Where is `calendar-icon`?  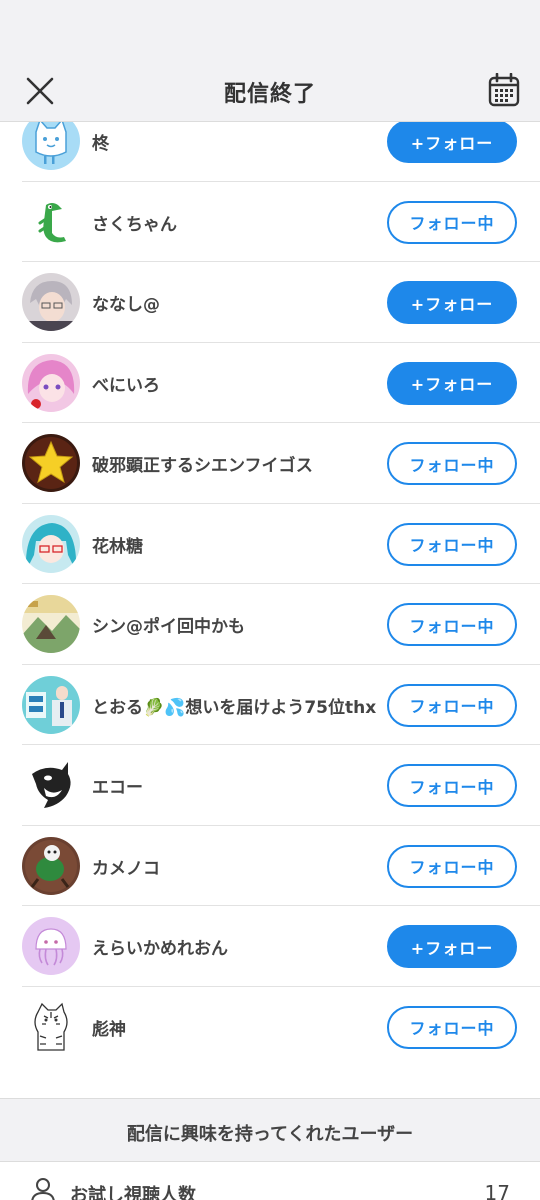
calendar-icon is located at coordinates (504, 90).